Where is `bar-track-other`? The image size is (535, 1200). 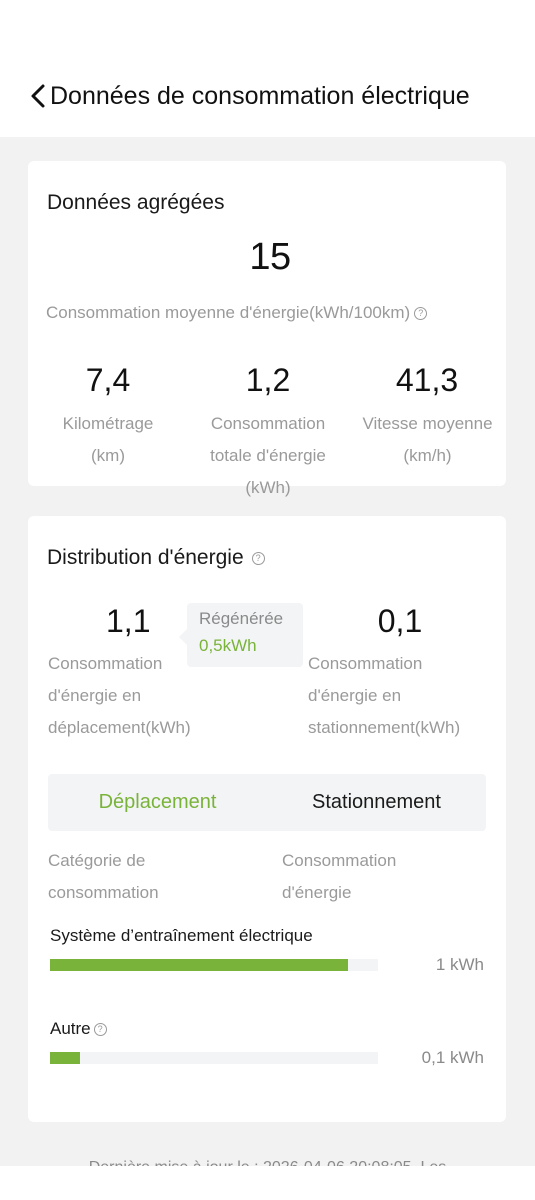 bar-track-other is located at coordinates (214, 1058).